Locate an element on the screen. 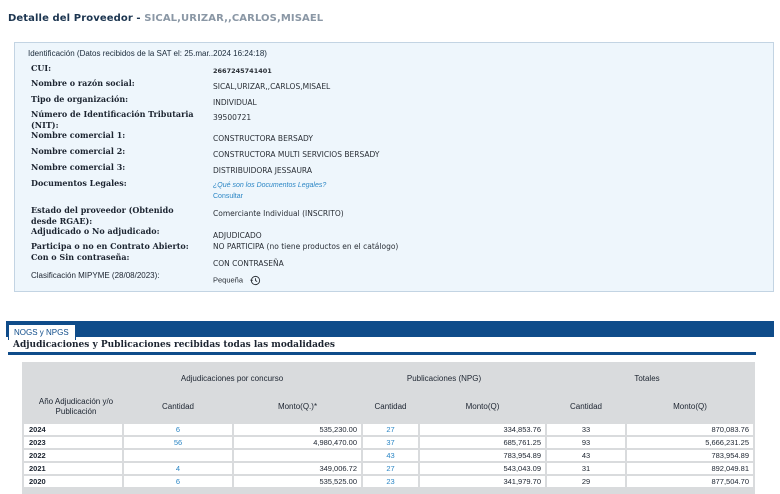 Image resolution: width=780 pixels, height=494 pixels. column-header-cantidad-adj: Cantidad is located at coordinates (178, 406).